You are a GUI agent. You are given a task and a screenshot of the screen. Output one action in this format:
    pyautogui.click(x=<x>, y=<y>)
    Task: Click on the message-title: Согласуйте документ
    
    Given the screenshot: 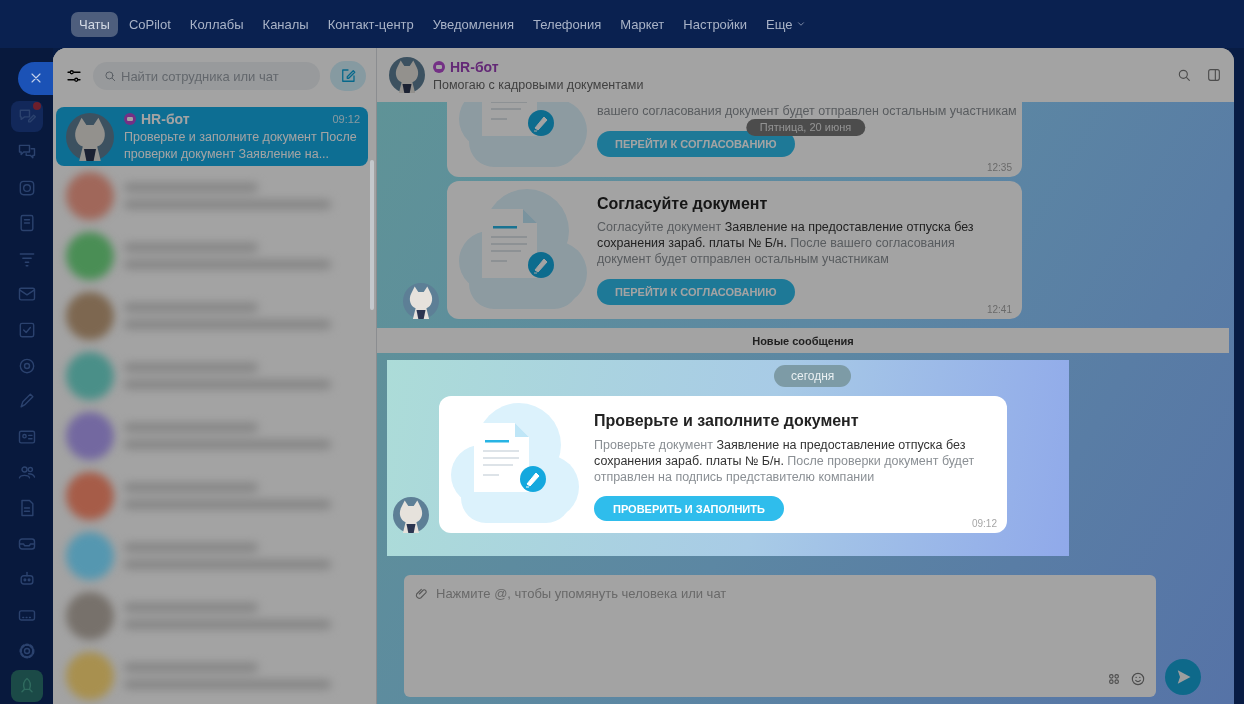 What is the action you would take?
    pyautogui.click(x=683, y=204)
    